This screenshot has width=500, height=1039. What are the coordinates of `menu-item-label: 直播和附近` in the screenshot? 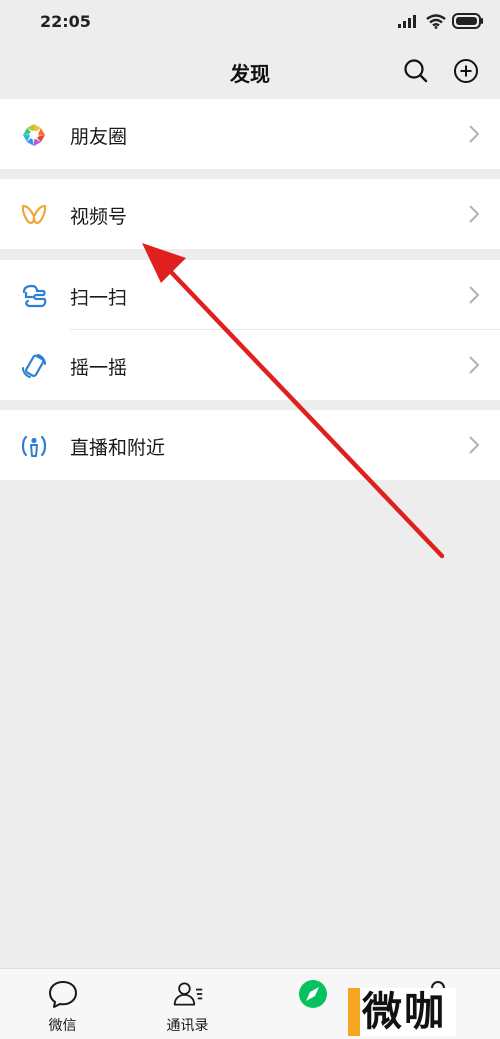 It's located at (118, 448).